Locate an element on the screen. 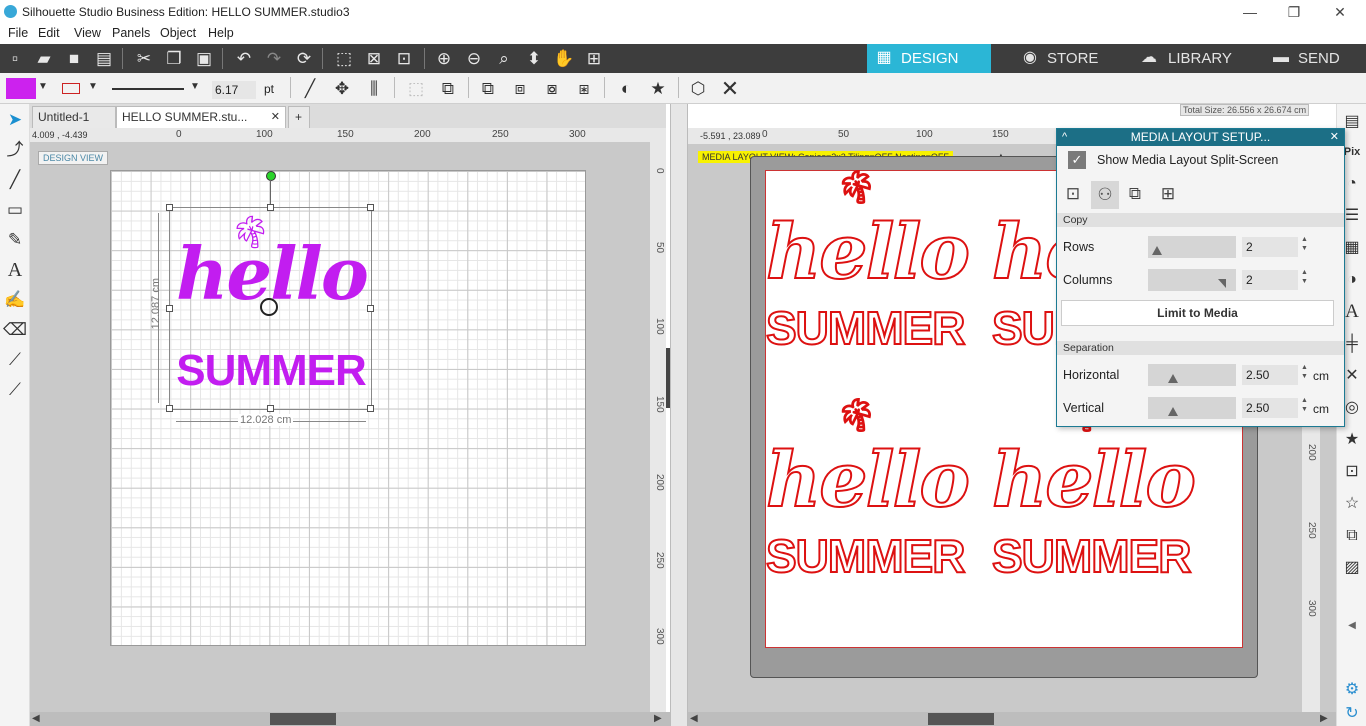 The width and height of the screenshot is (1366, 726). undo-icon: ↶ is located at coordinates (244, 58).